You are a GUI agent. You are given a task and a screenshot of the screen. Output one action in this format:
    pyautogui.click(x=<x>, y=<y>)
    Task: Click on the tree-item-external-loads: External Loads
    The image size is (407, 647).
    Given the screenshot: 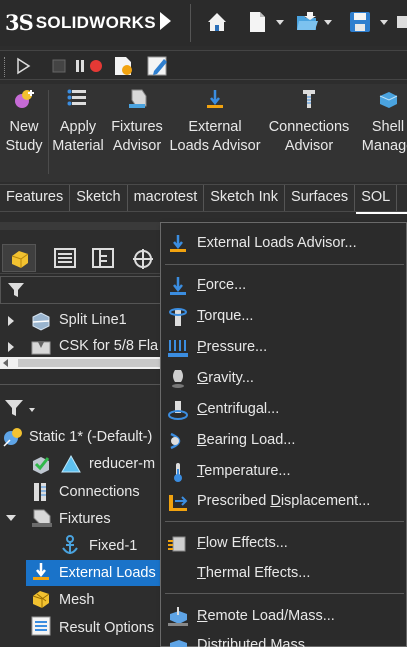 What is the action you would take?
    pyautogui.click(x=107, y=573)
    